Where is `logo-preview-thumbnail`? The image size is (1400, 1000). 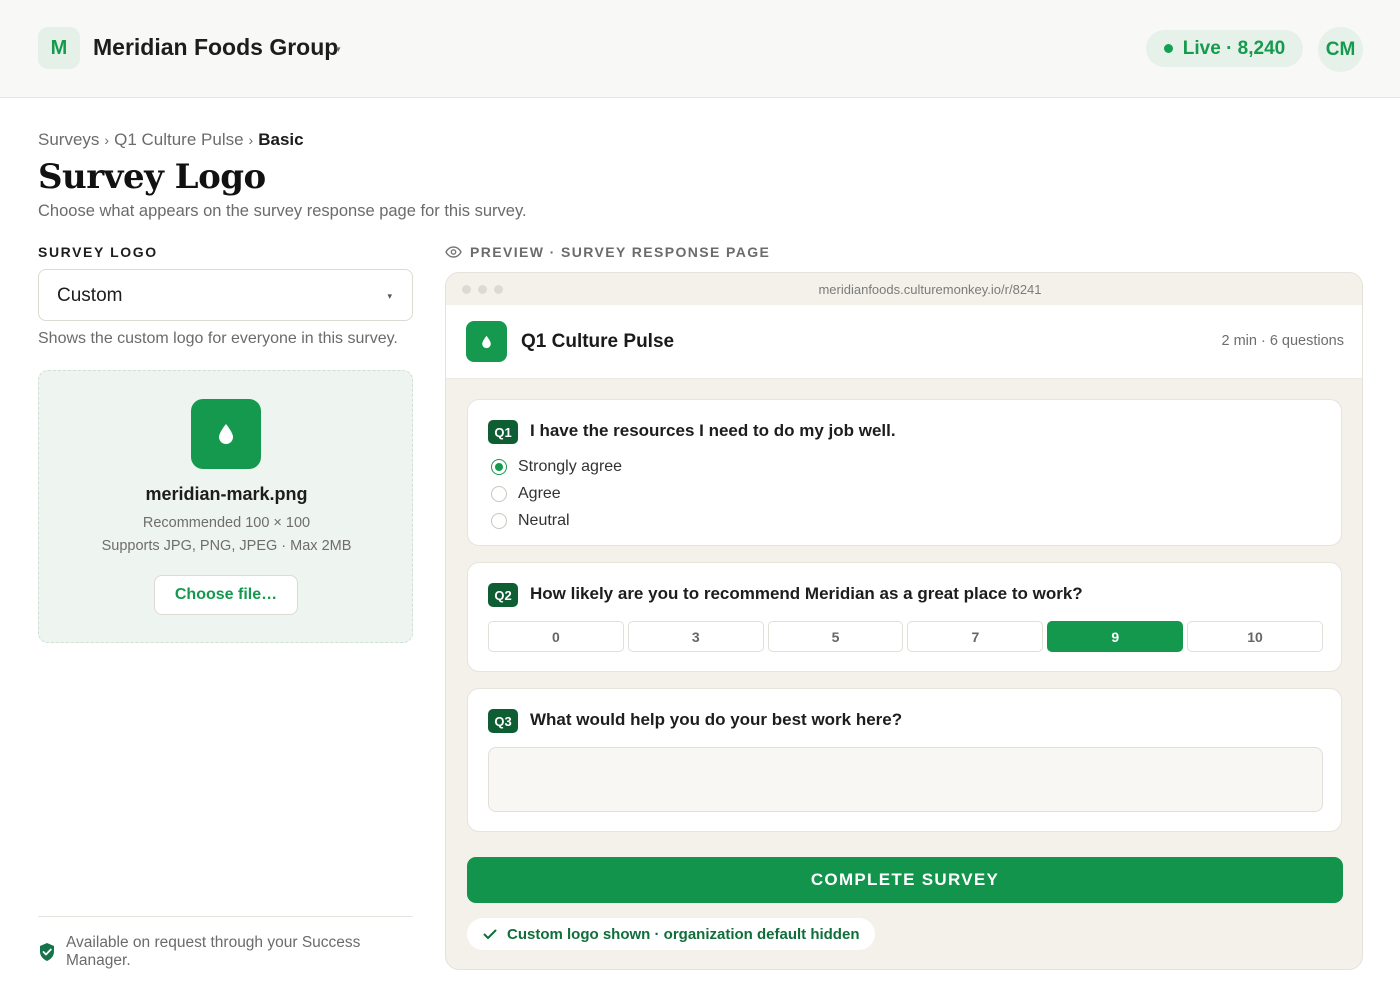 logo-preview-thumbnail is located at coordinates (226, 434).